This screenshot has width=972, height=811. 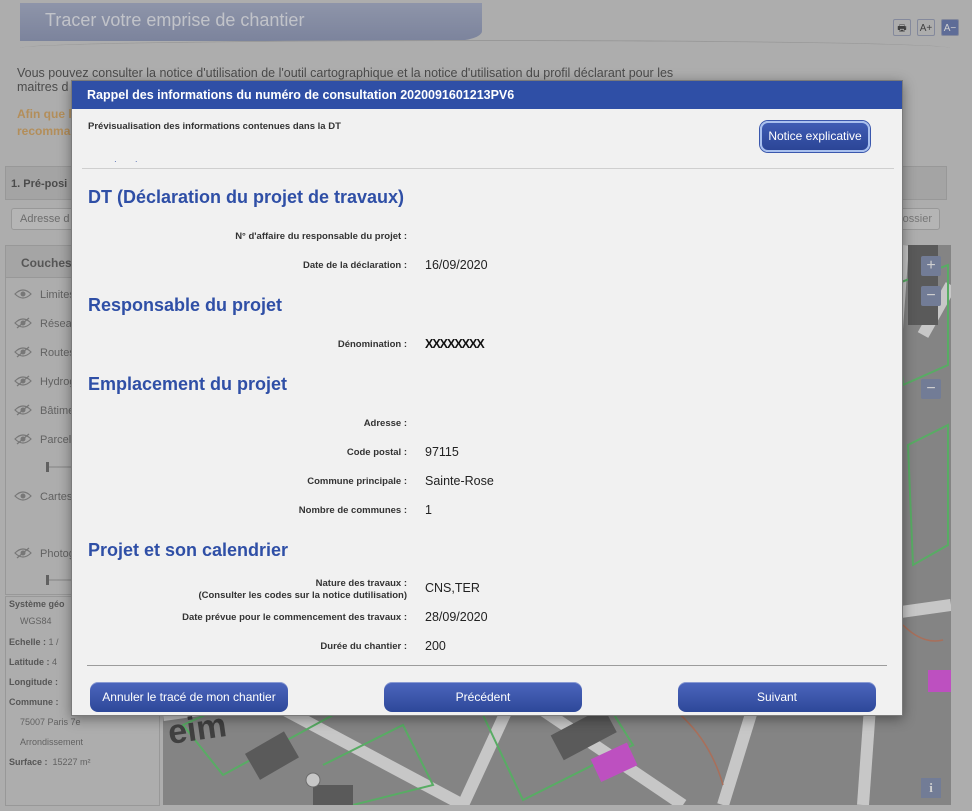 I want to click on footer-divider, so click(x=487, y=665).